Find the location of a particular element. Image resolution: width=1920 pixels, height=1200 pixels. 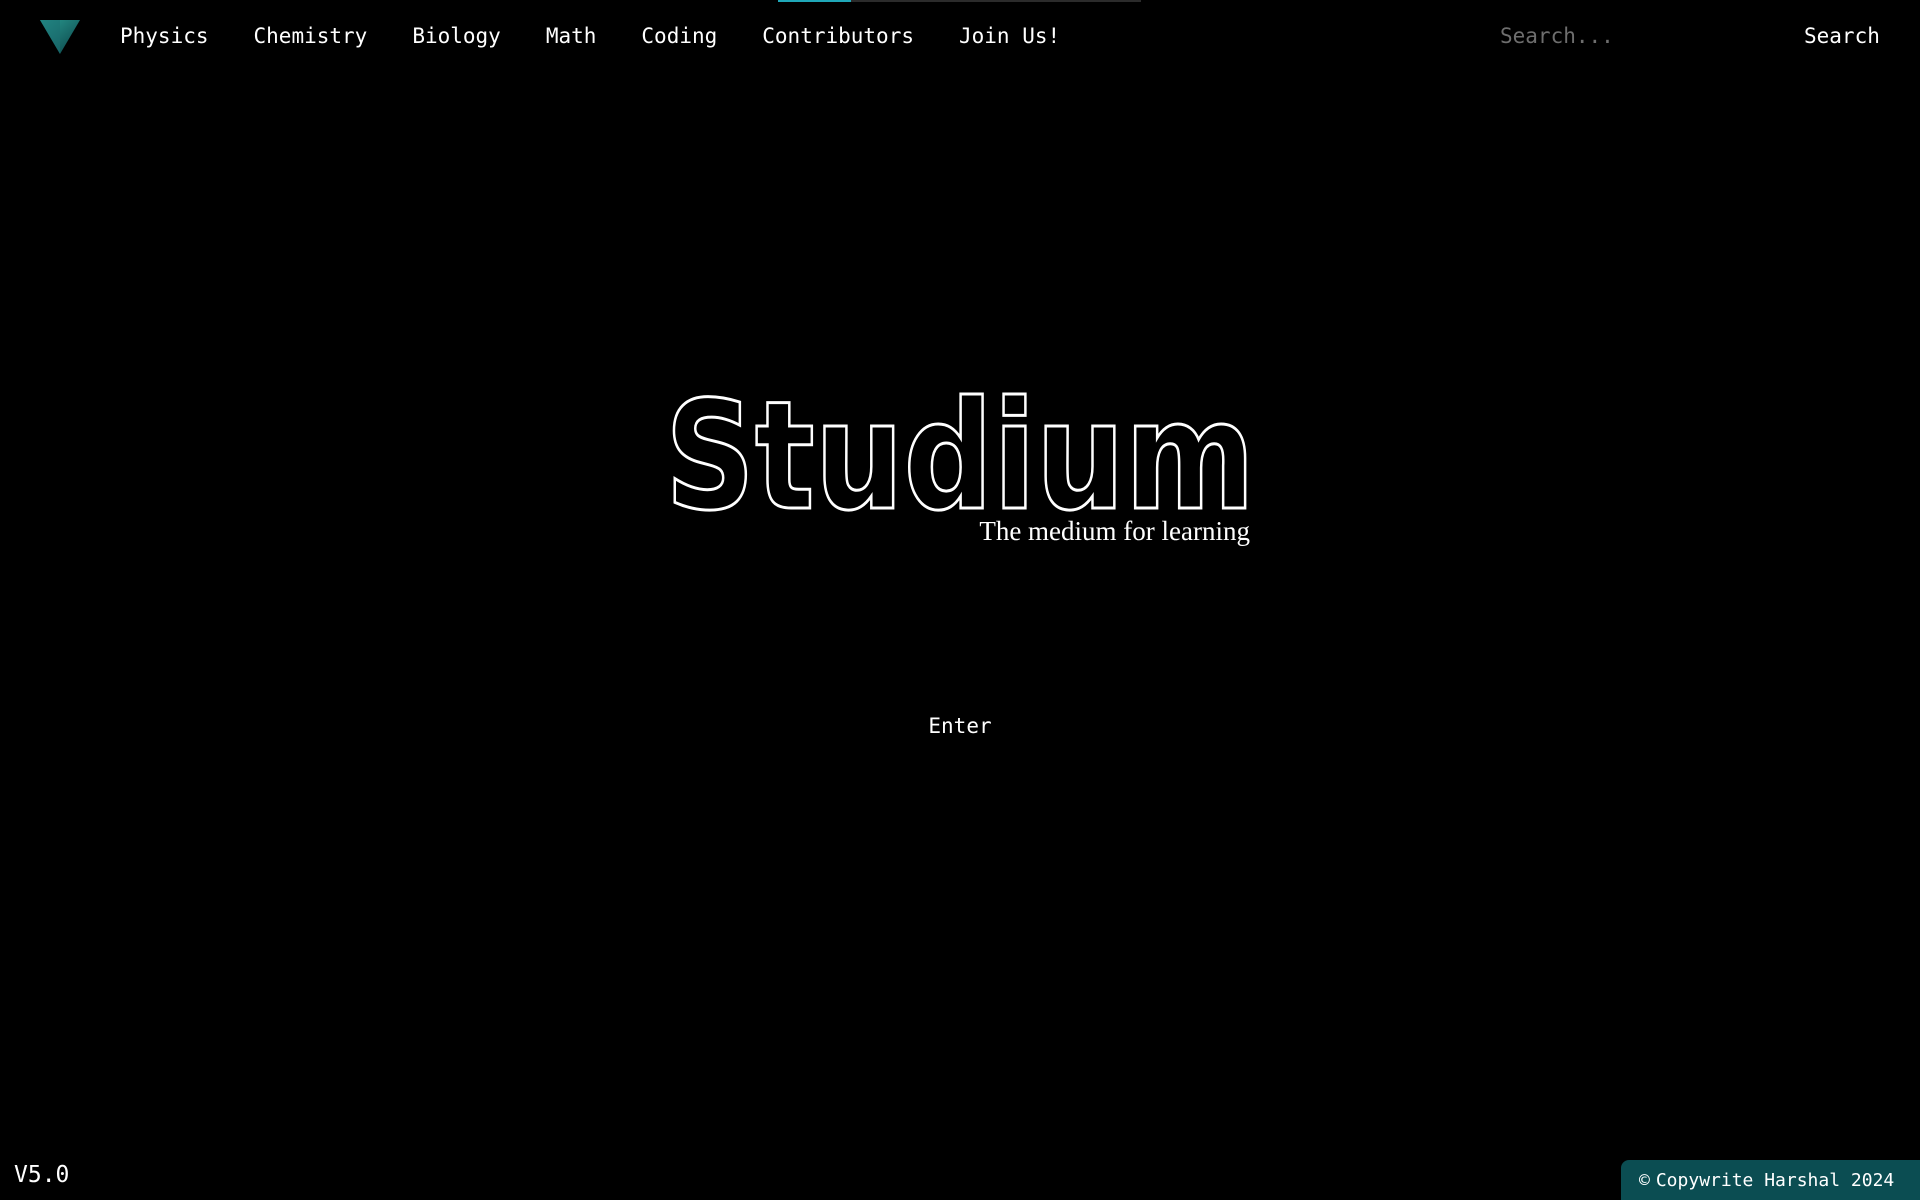

hero-subtitle: The medium for learning is located at coordinates (1114, 531).